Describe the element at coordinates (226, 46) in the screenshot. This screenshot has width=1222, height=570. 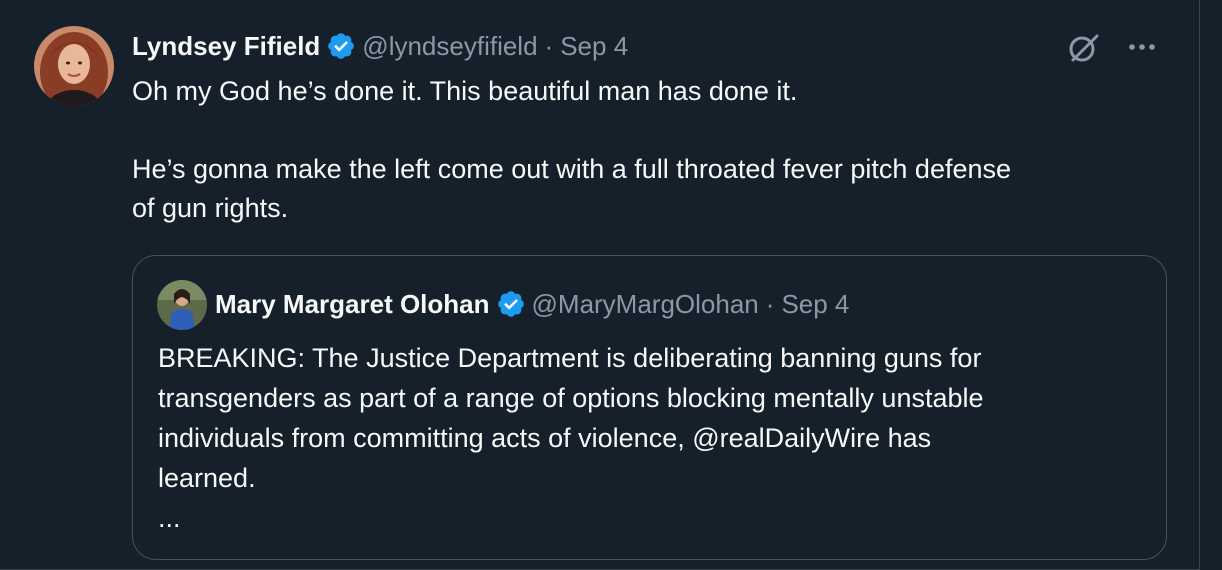
I see `author-display-name: Lyndsey Fifield` at that location.